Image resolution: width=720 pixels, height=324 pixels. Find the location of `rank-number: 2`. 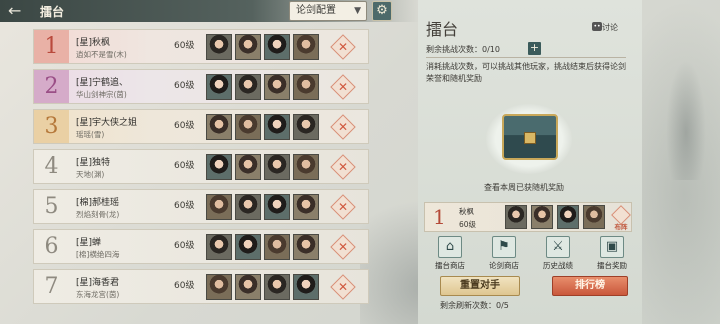

rank-number: 2 is located at coordinates (51, 86).